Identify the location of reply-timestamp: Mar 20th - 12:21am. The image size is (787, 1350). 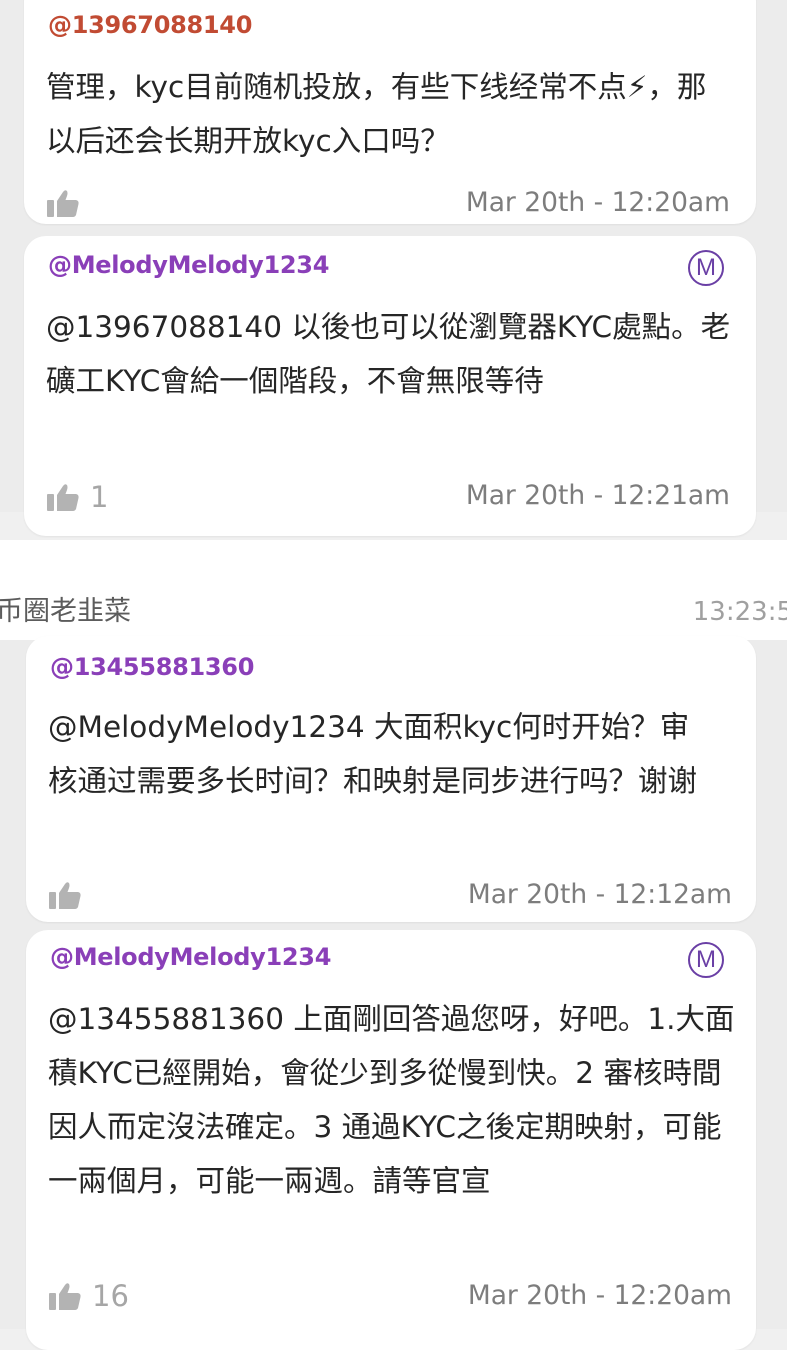
(597, 495).